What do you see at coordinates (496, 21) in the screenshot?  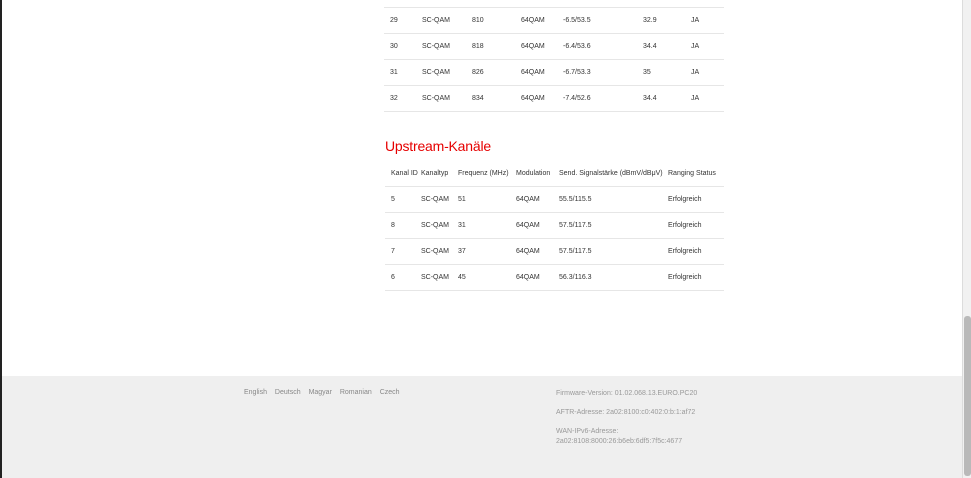 I see `frequenz-cell: 810` at bounding box center [496, 21].